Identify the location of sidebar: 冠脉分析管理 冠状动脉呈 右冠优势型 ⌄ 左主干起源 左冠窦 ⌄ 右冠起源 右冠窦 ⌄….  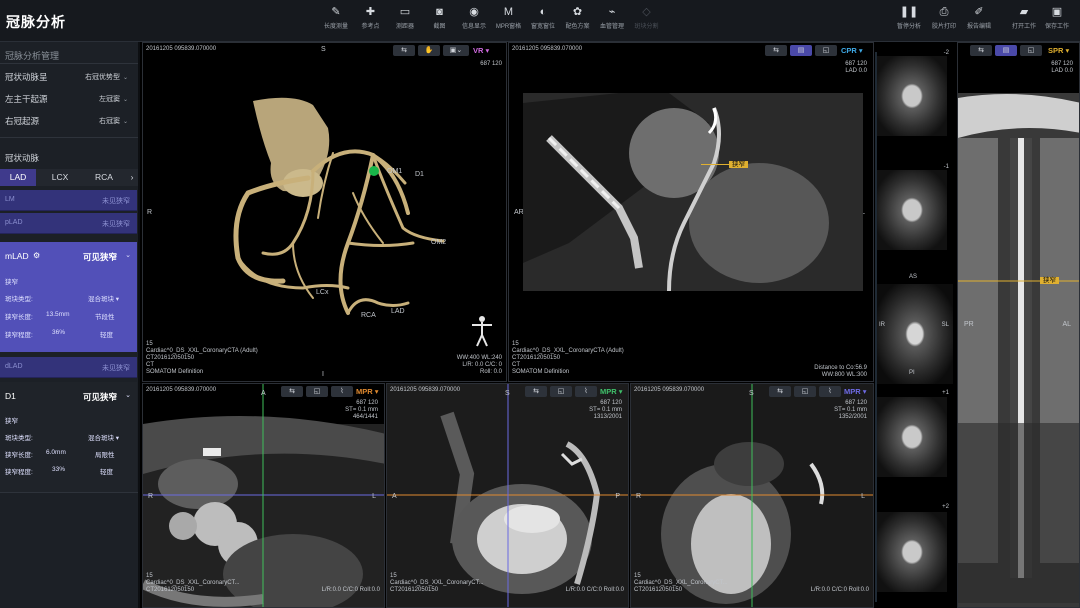
(70, 325).